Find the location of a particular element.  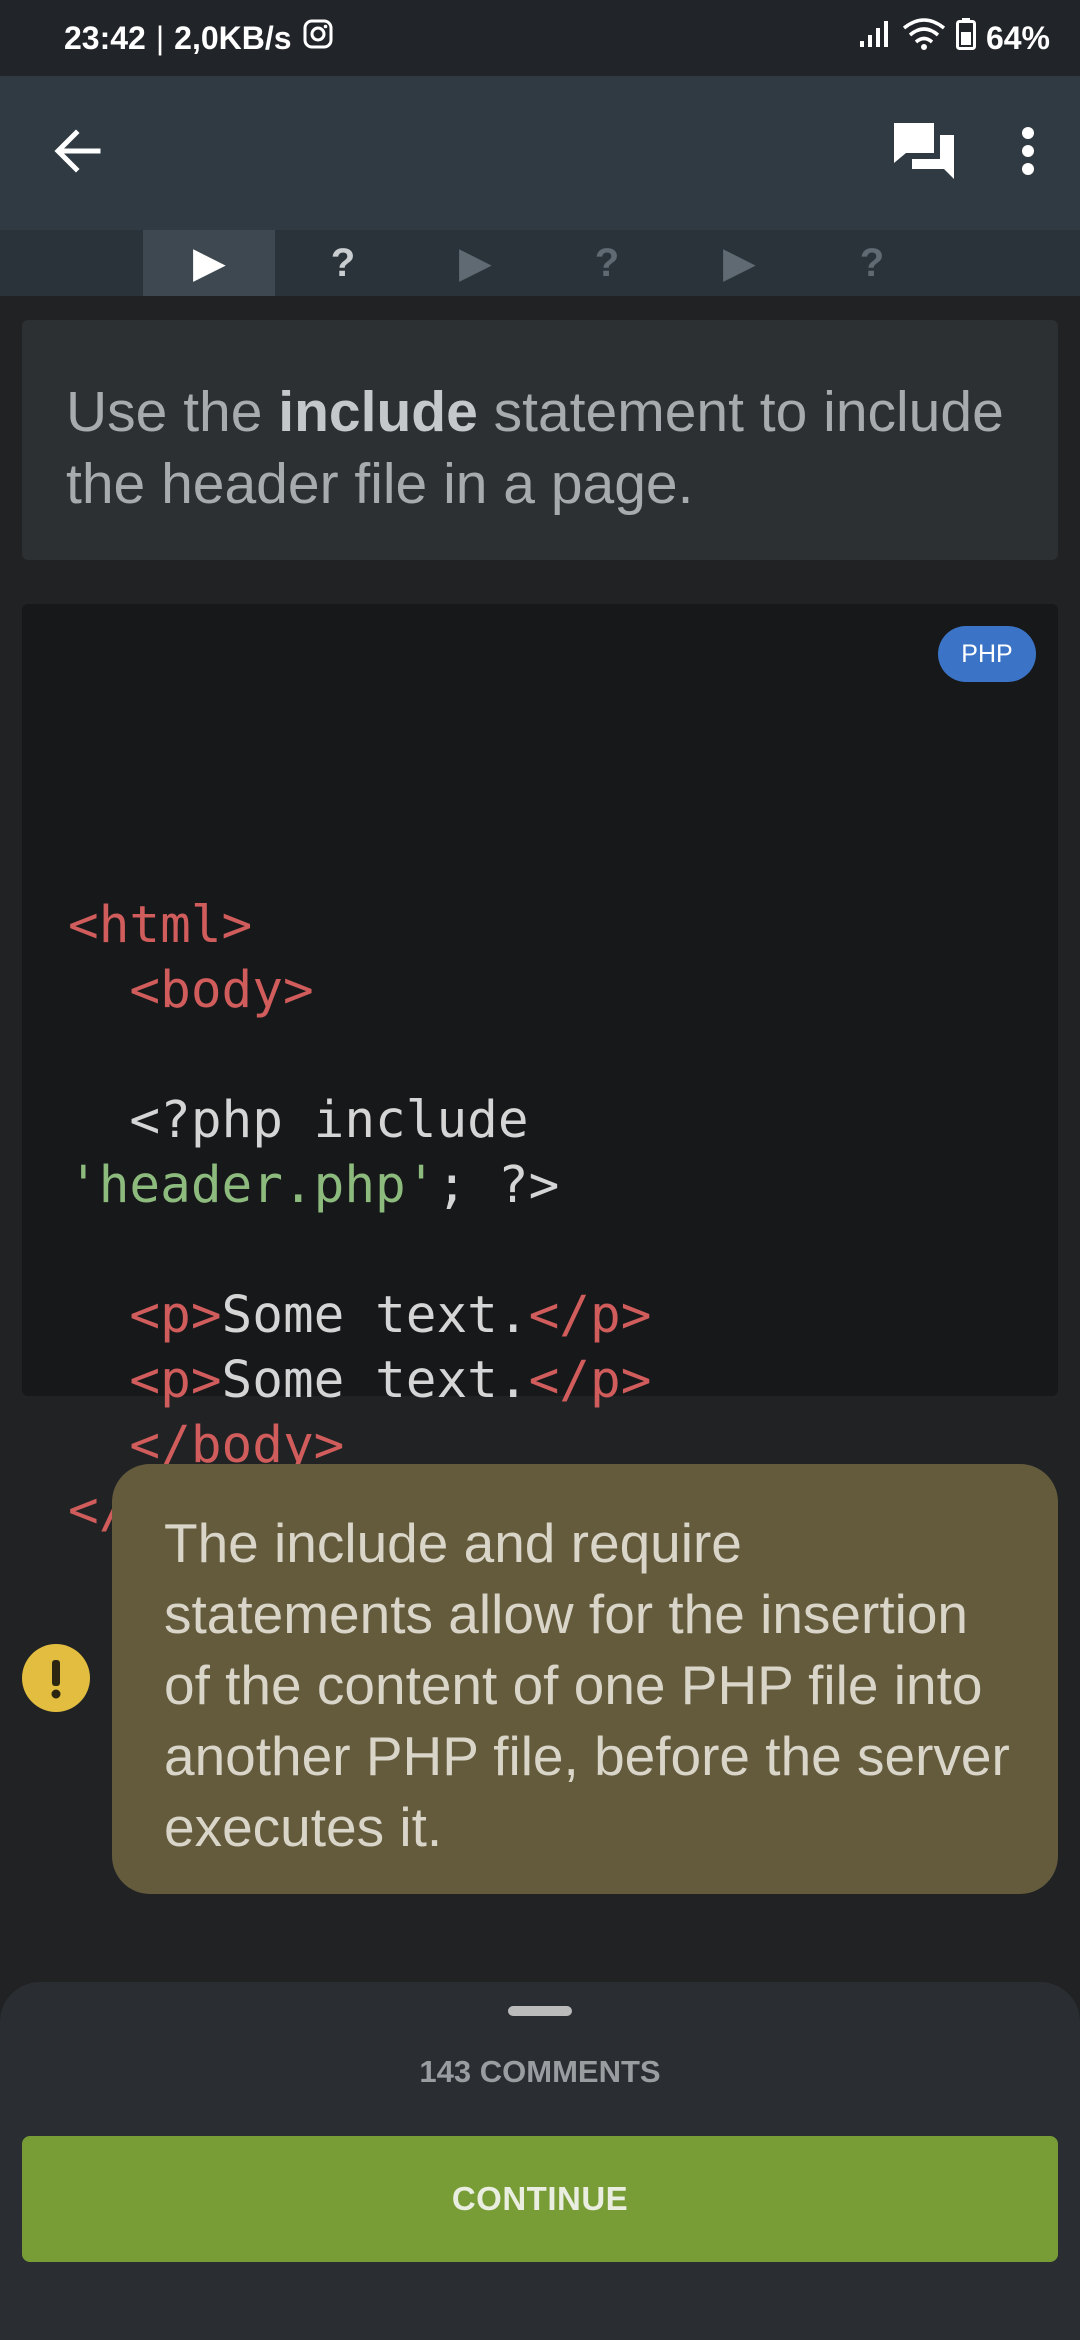

network-speed: 2,0KB/s is located at coordinates (233, 37).